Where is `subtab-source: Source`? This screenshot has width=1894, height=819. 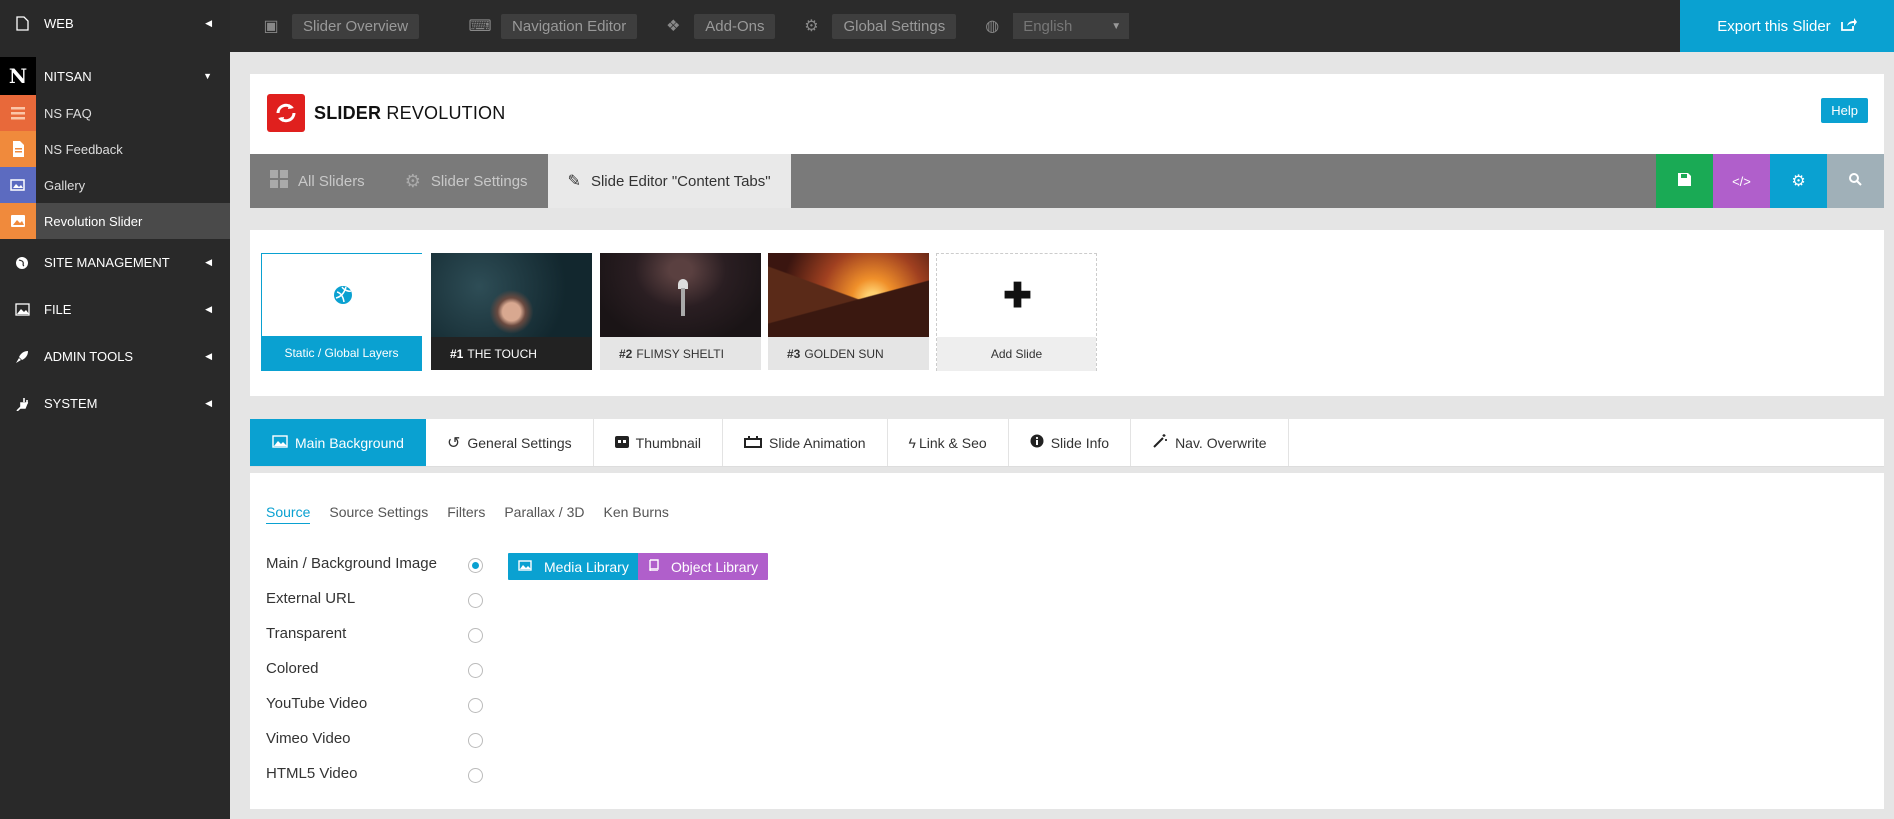 subtab-source: Source is located at coordinates (288, 514).